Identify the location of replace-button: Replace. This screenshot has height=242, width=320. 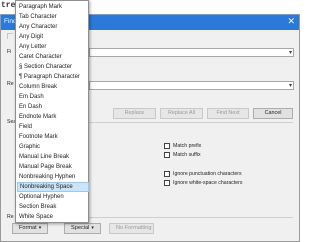
(134, 113).